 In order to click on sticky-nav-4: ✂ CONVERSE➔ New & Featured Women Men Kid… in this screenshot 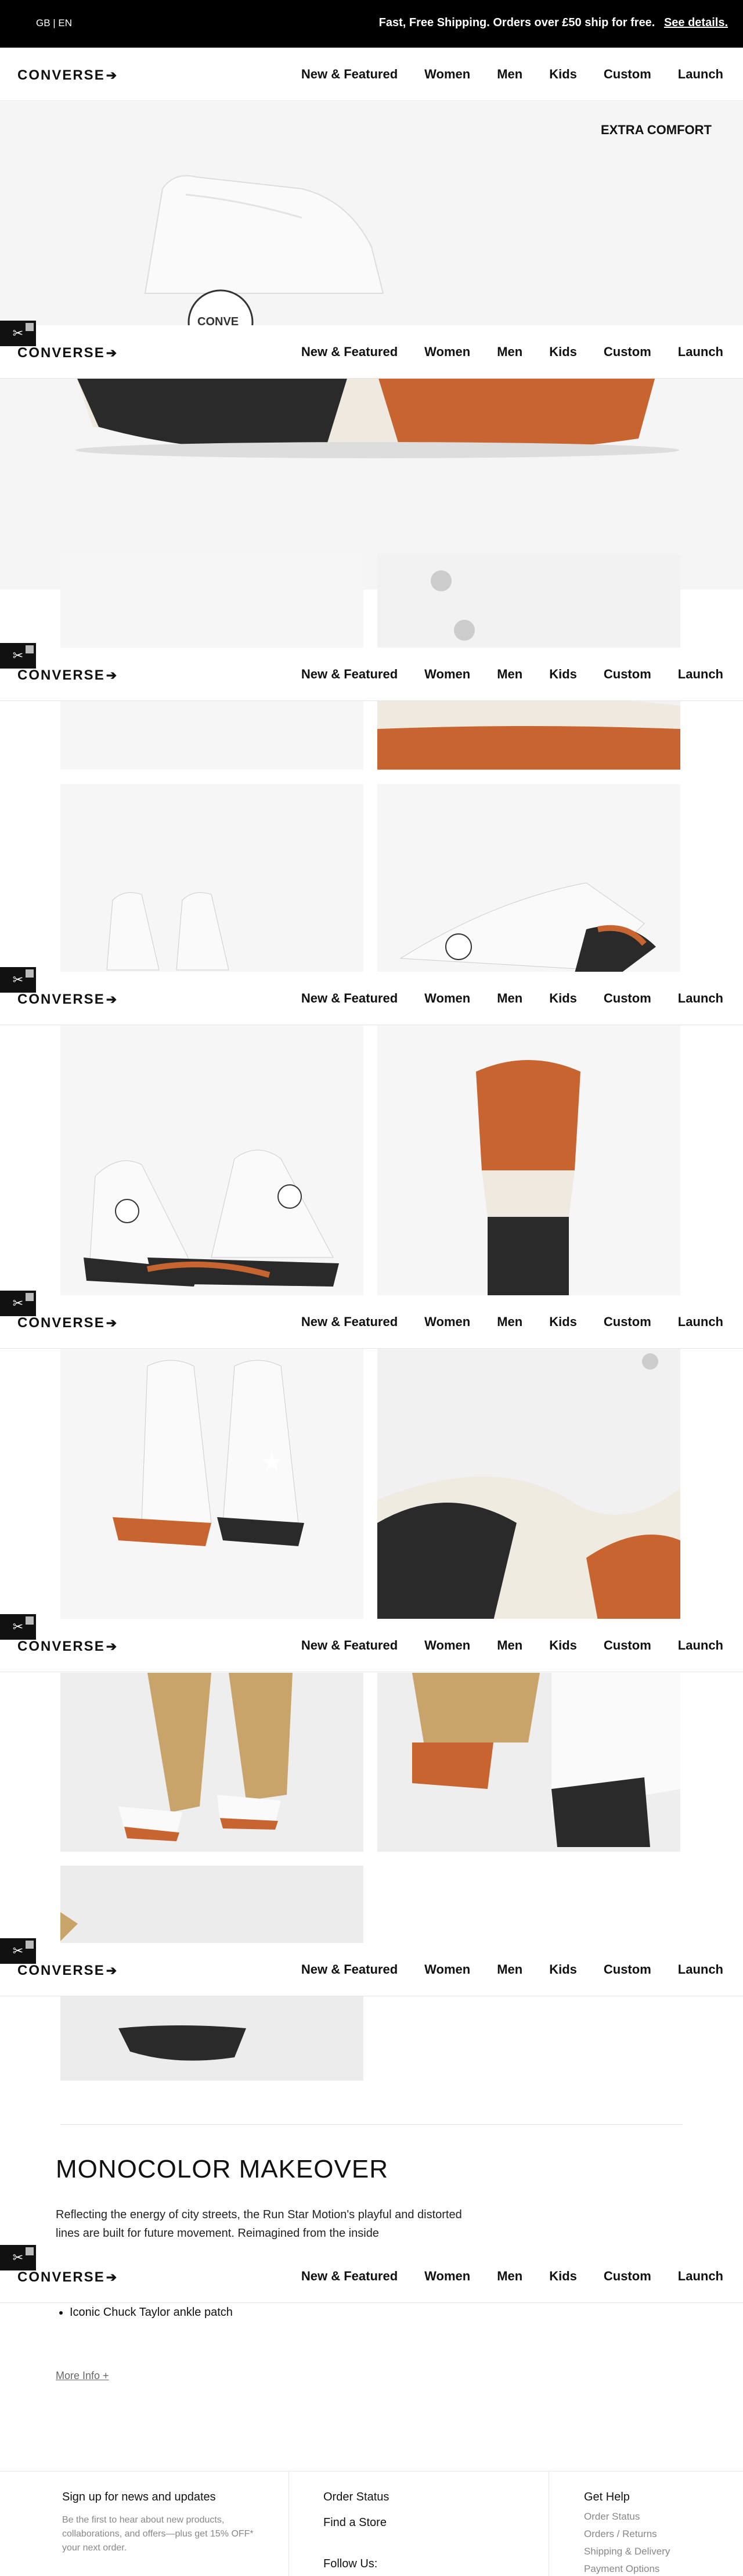, I will do `click(371, 1320)`.